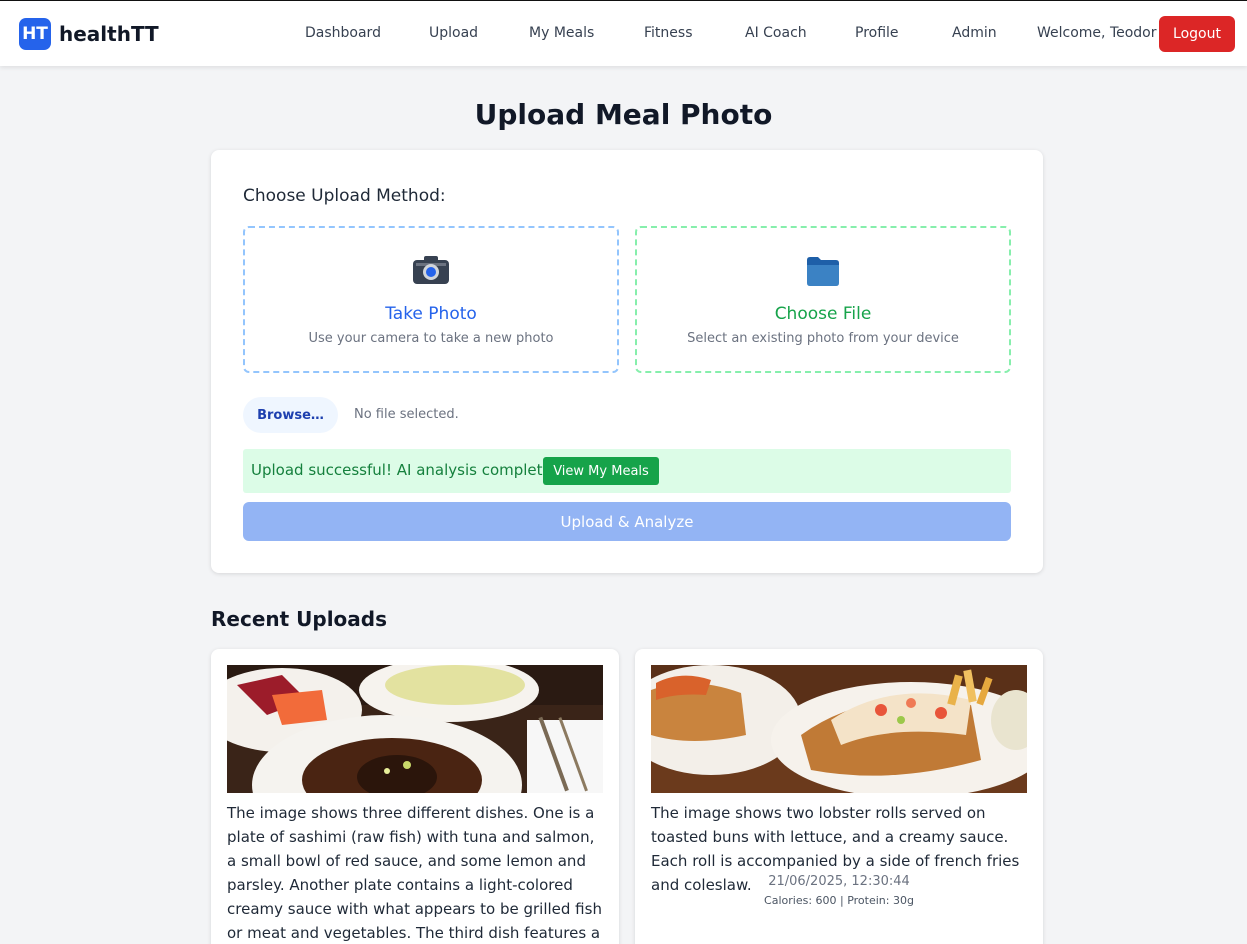  Describe the element at coordinates (431, 314) in the screenshot. I see `take-photo-title: Take Photo` at that location.